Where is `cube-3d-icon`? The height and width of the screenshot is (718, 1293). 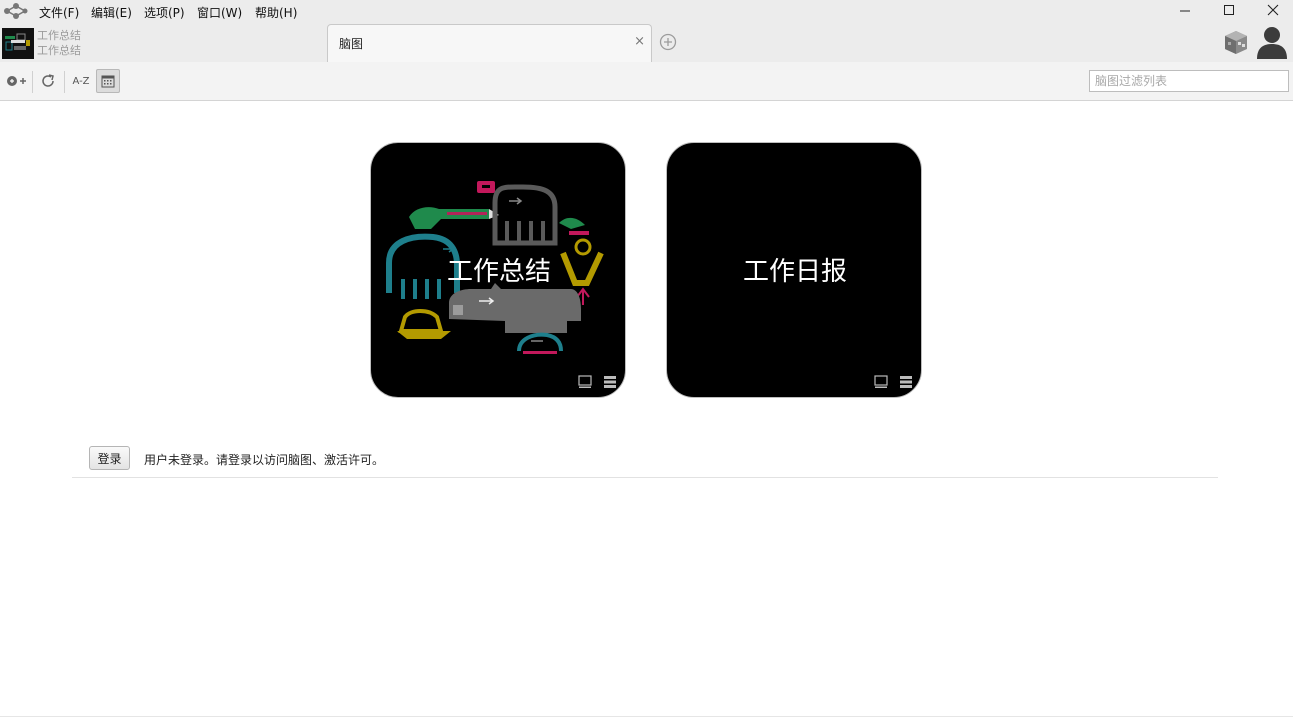
cube-3d-icon is located at coordinates (1236, 42).